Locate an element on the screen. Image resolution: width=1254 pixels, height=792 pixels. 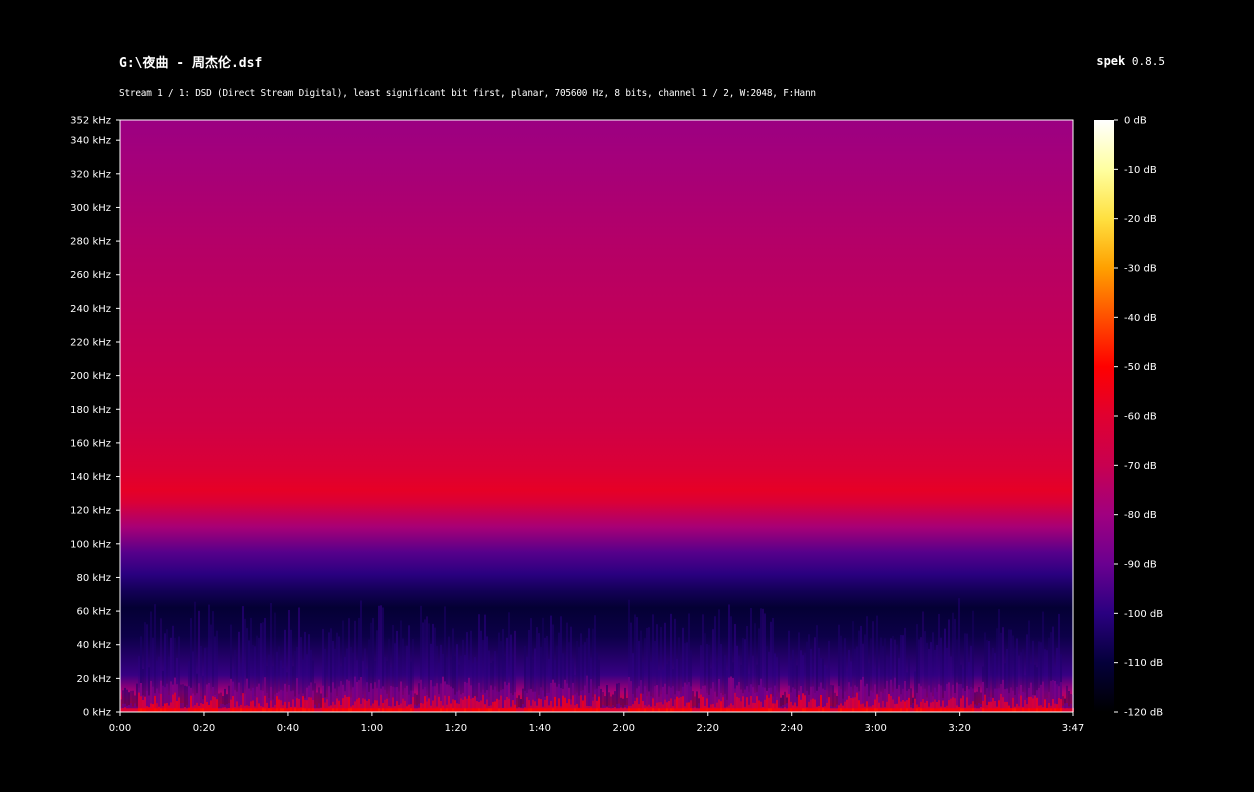
x-tick-label: 1:20 is located at coordinates (456, 728).